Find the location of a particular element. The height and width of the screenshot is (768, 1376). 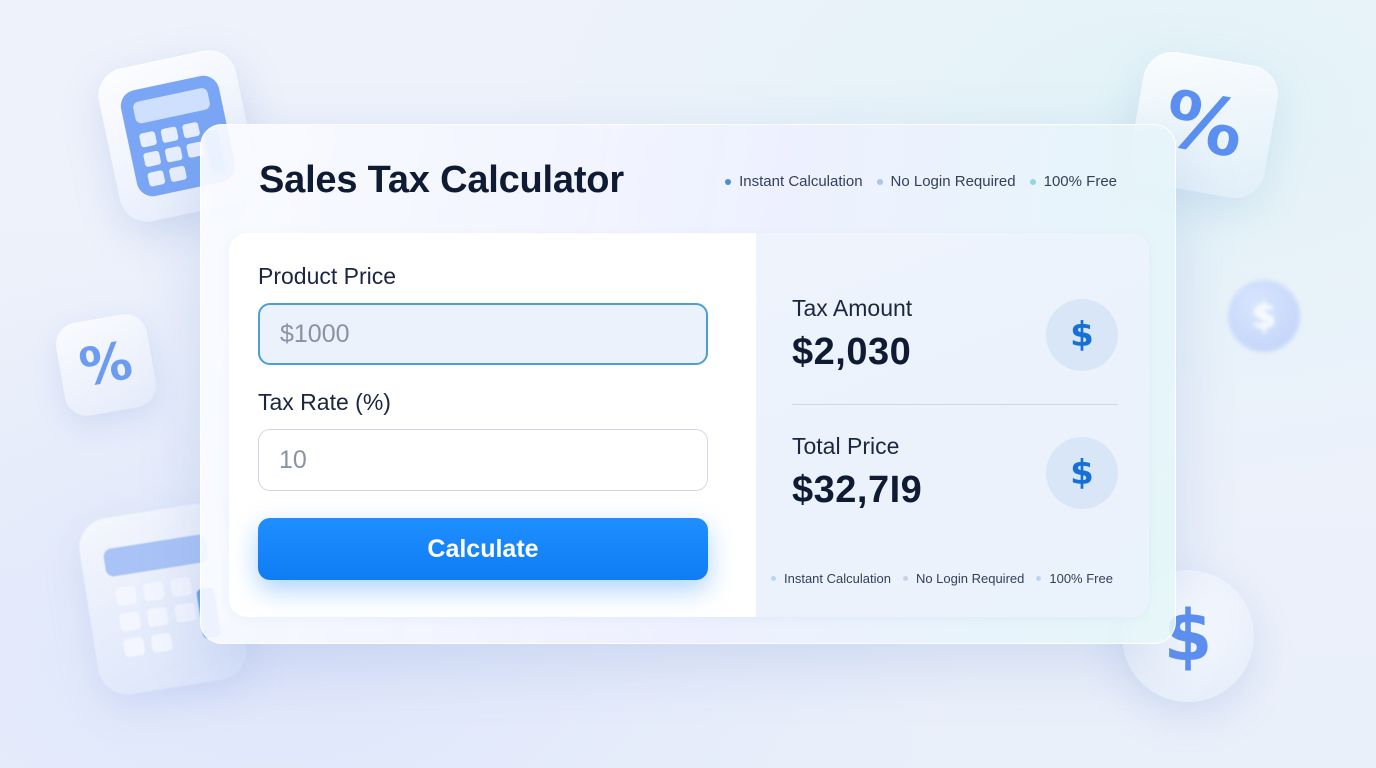

calculate-button: Calculate is located at coordinates (483, 549).